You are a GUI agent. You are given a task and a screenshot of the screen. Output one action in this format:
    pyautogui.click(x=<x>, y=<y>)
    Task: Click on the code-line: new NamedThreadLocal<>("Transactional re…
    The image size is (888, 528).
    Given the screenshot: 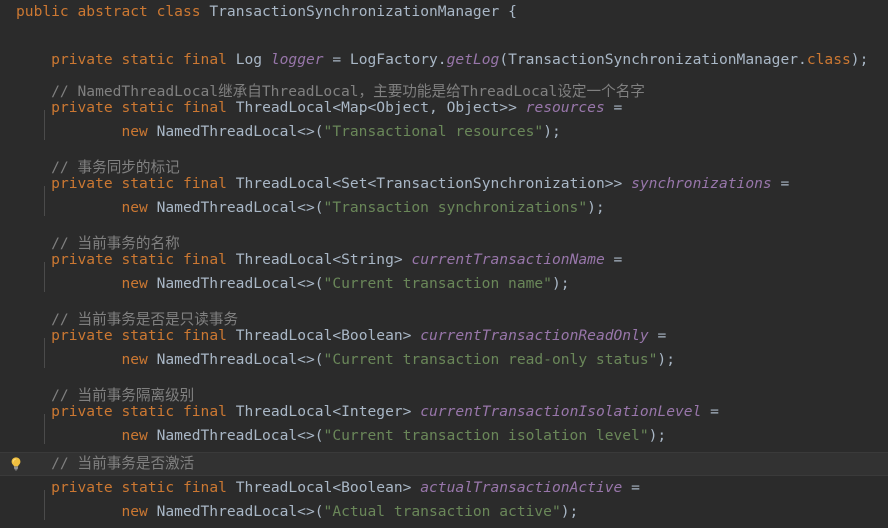 What is the action you would take?
    pyautogui.click(x=444, y=132)
    